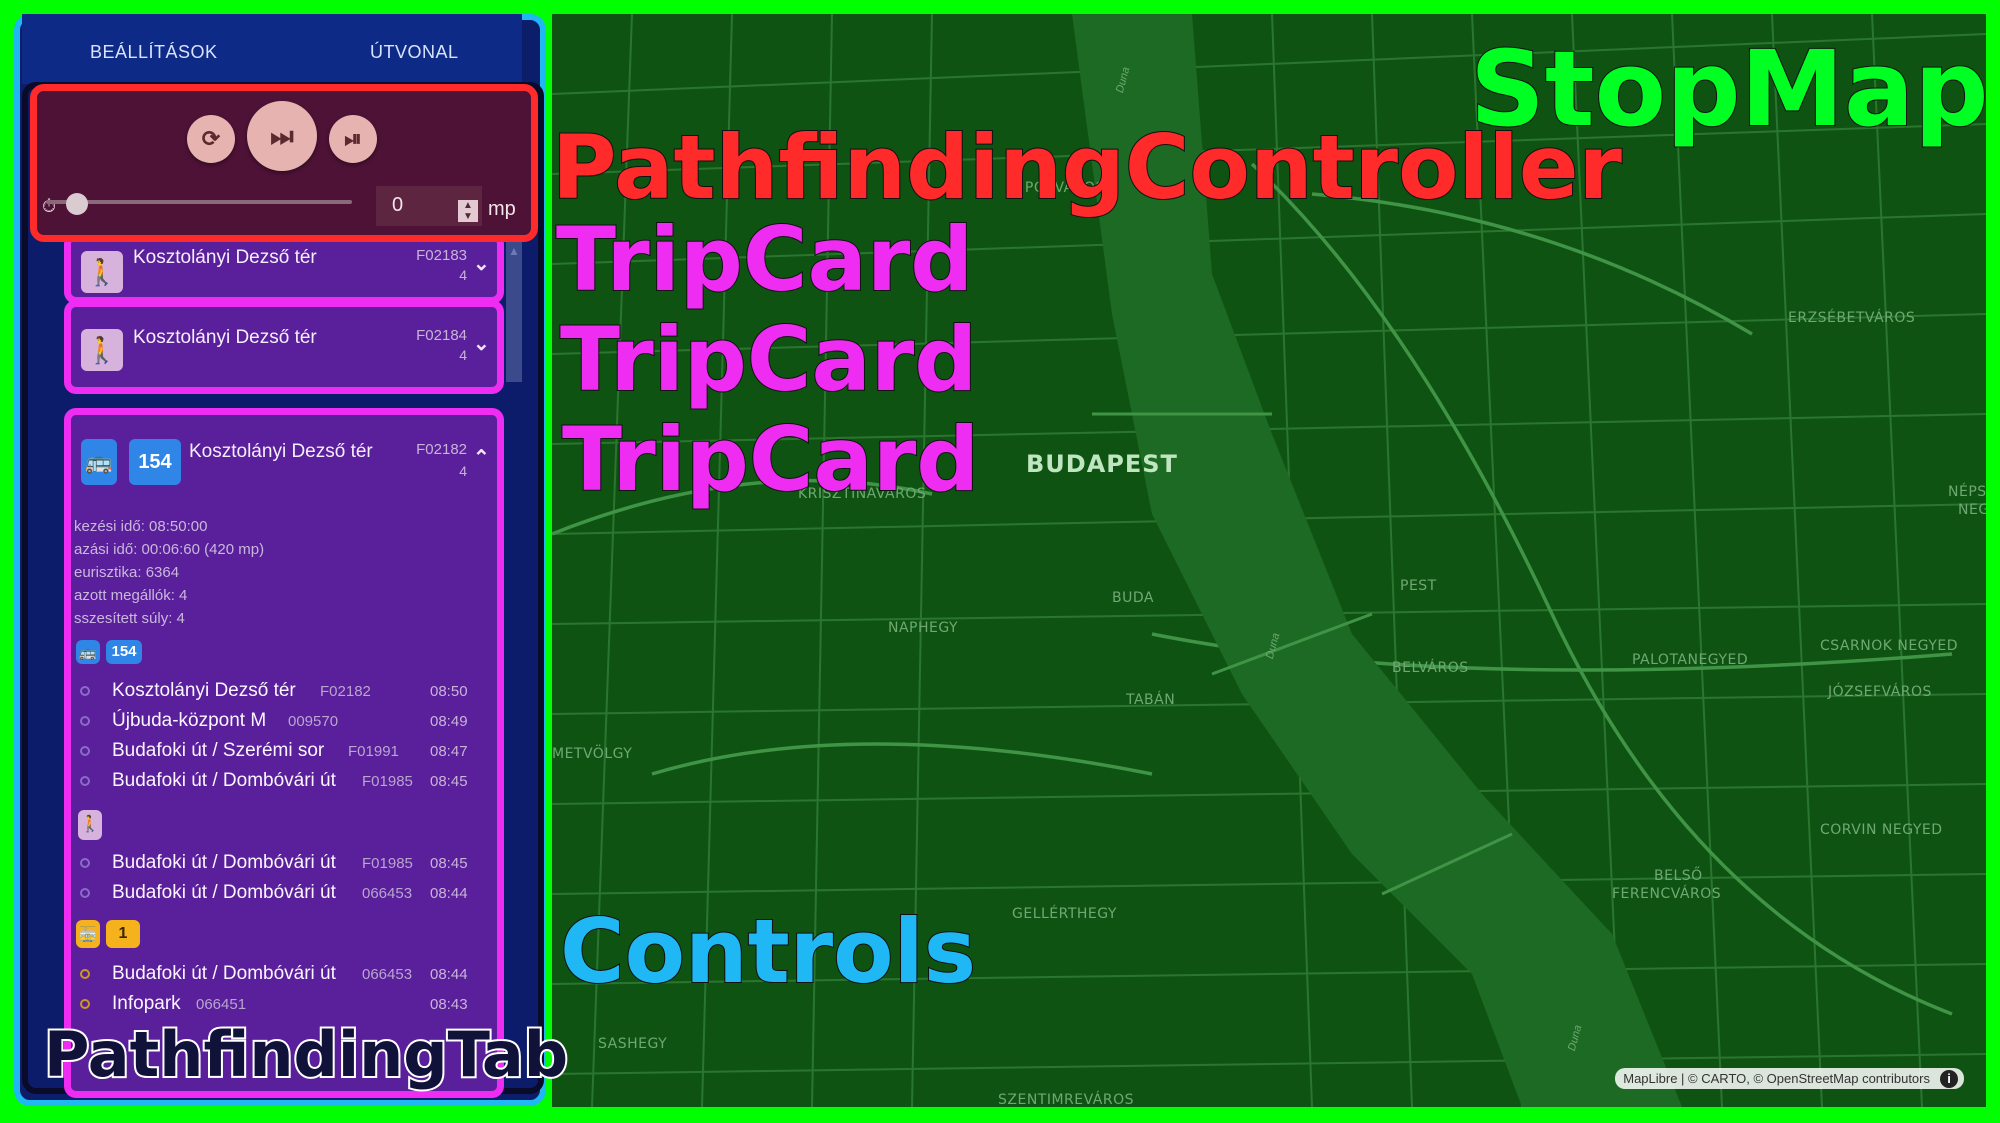 The height and width of the screenshot is (1123, 2000). What do you see at coordinates (481, 457) in the screenshot?
I see `chevron-up-icon: ⌃` at bounding box center [481, 457].